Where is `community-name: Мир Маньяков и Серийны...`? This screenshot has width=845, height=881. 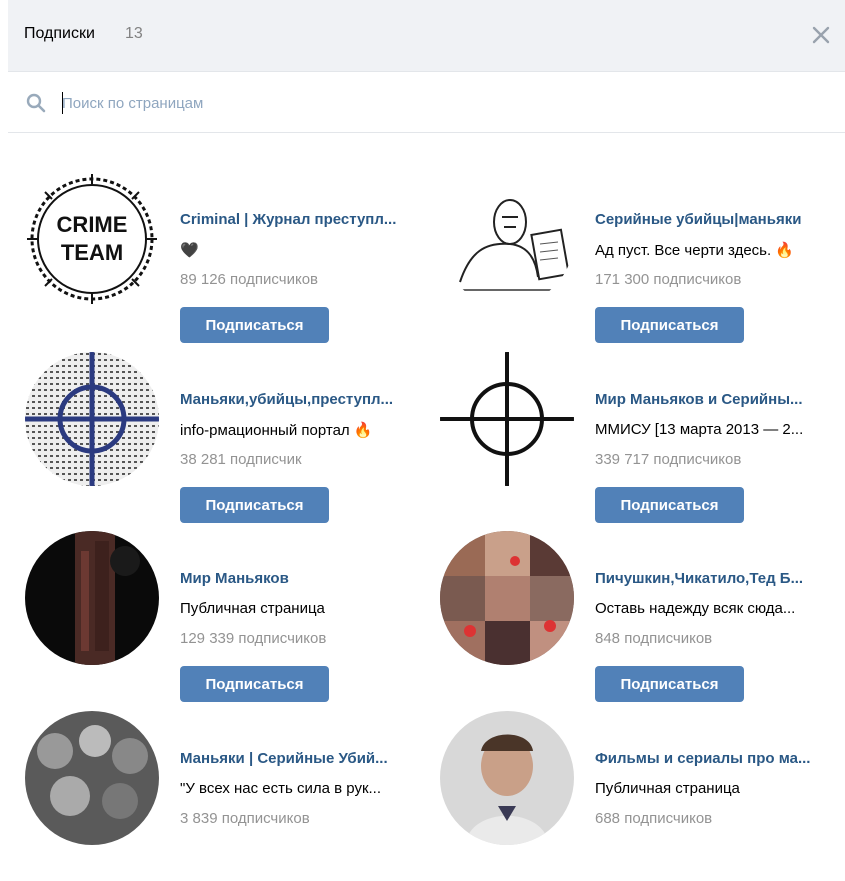 community-name: Мир Маньяков и Серийны... is located at coordinates (717, 399).